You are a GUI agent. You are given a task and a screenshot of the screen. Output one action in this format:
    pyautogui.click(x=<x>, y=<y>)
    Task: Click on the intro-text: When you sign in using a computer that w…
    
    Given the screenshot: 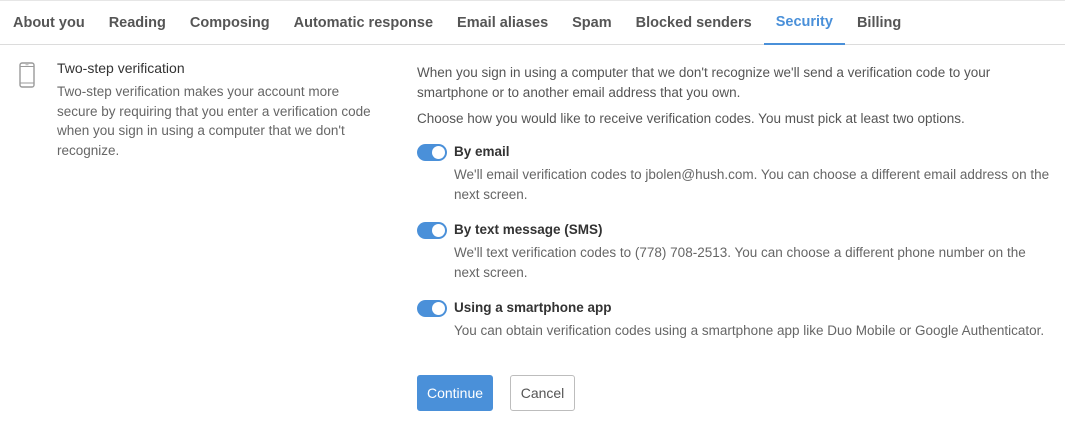 What is the action you would take?
    pyautogui.click(x=704, y=82)
    